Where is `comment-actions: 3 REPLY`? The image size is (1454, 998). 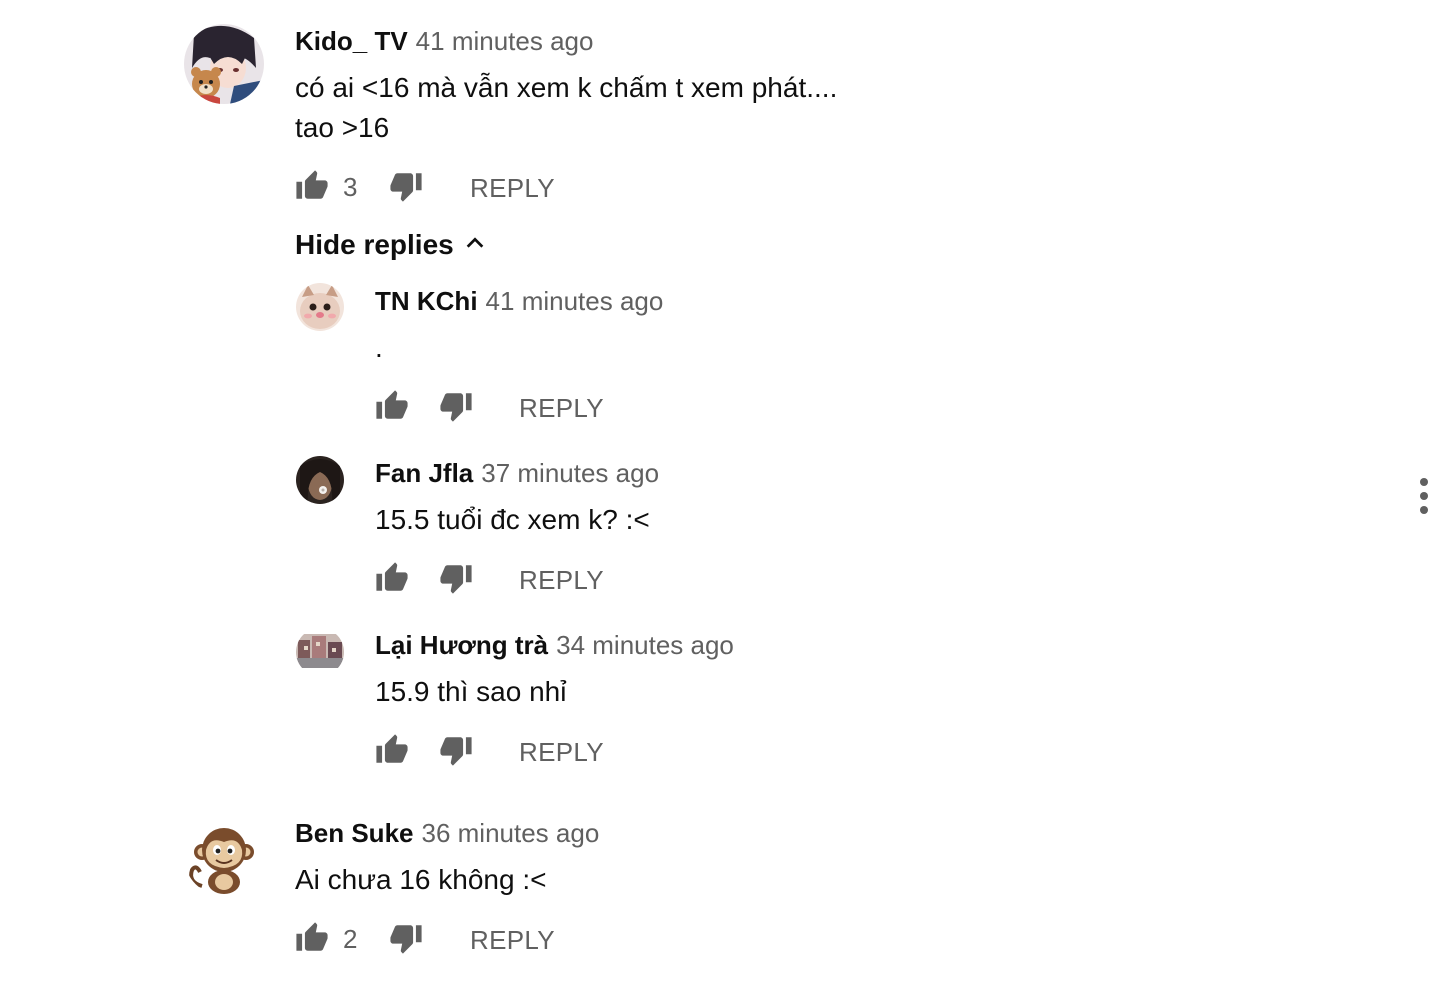
comment-actions: 3 REPLY is located at coordinates (445, 188).